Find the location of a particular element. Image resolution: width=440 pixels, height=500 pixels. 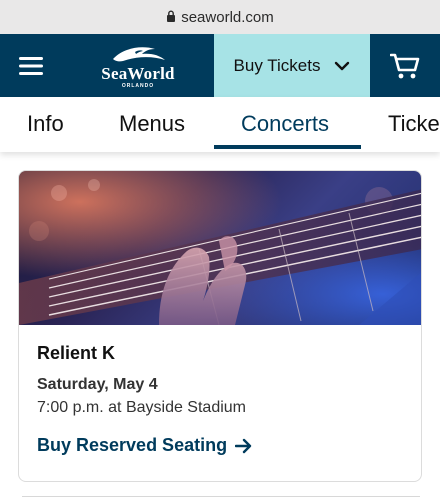

site-header: SeaWorld ORLANDO Buy Tickets is located at coordinates (220, 65).